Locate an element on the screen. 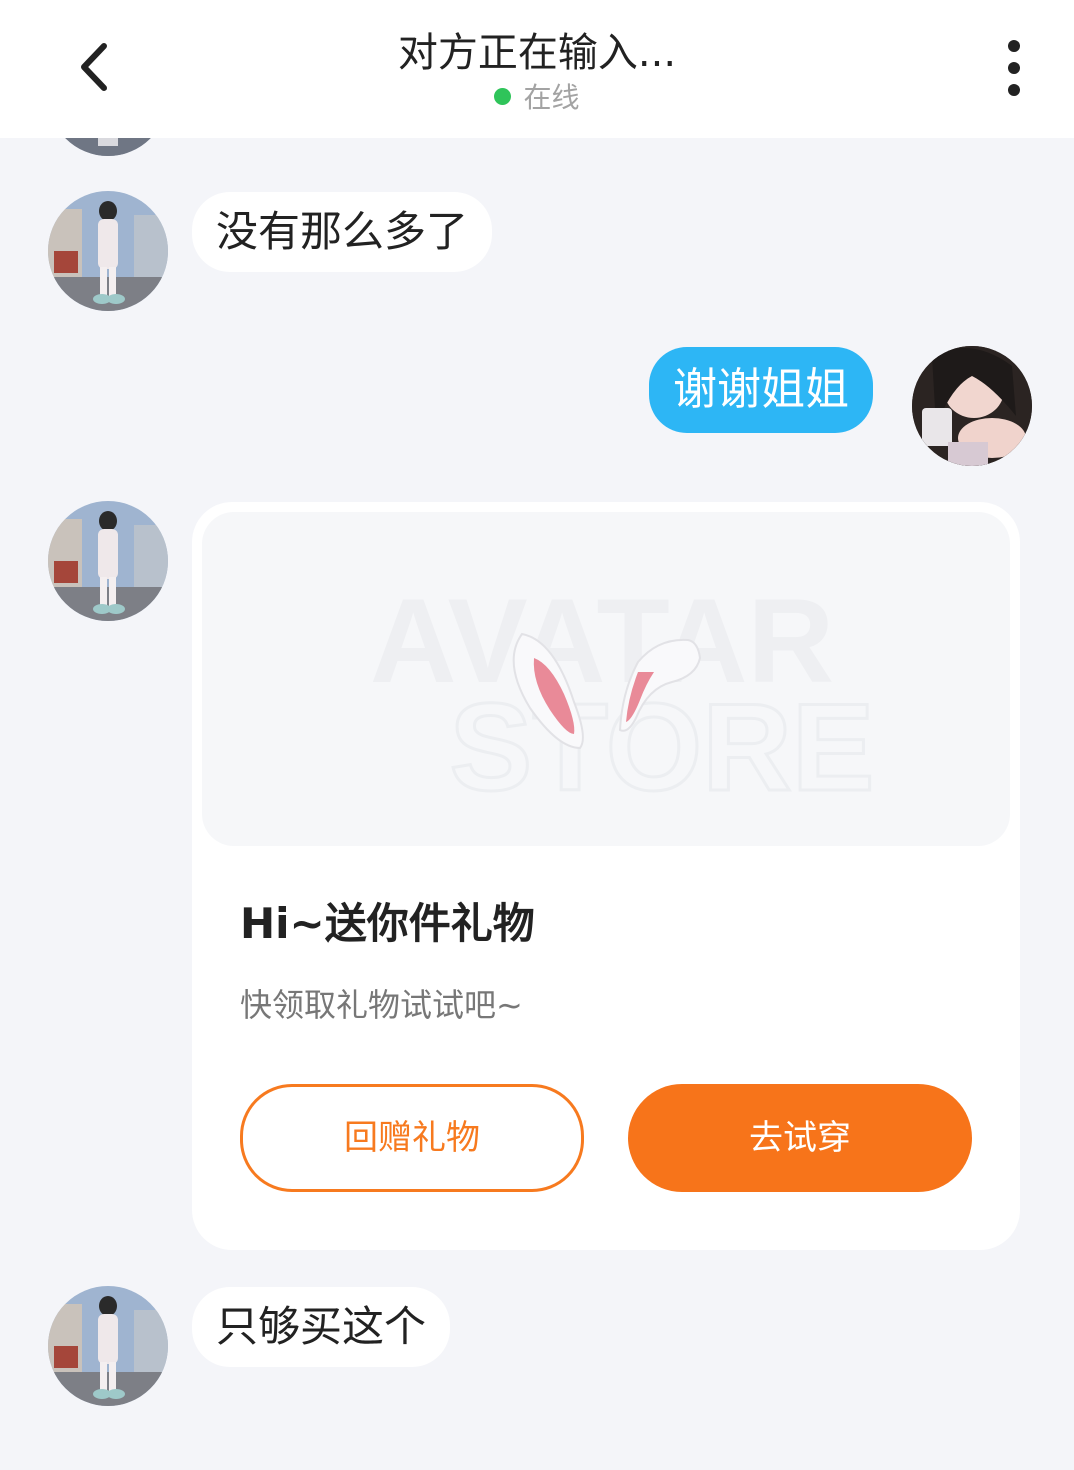 Image resolution: width=1074 pixels, height=1470 pixels. online-status: 在线 is located at coordinates (537, 96).